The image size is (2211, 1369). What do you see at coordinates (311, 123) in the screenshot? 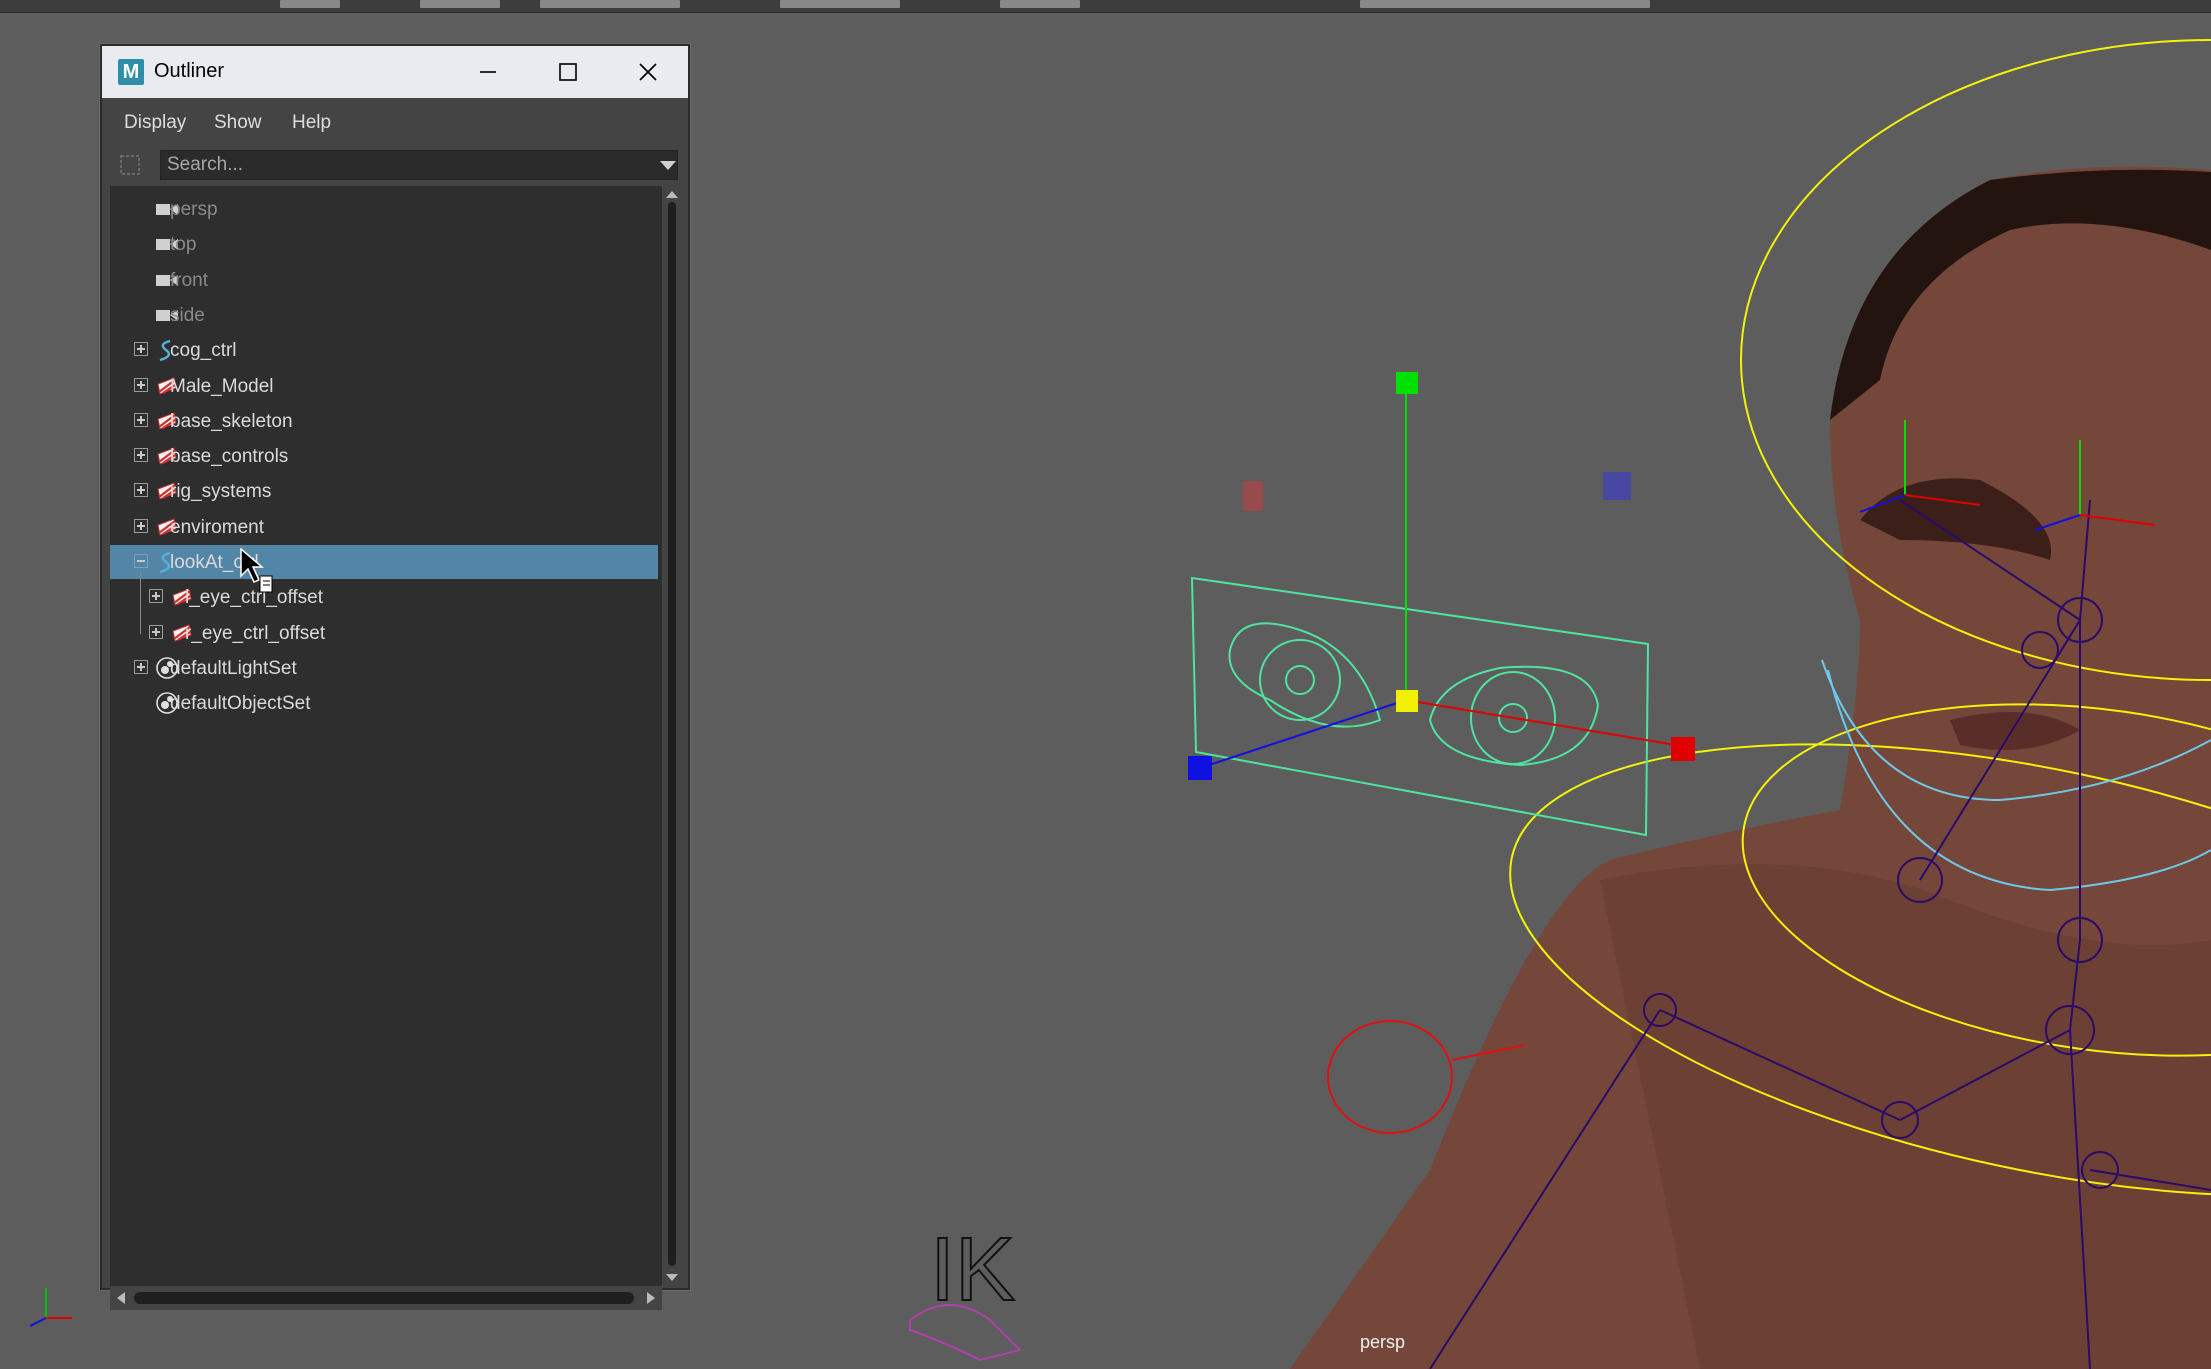
I see `menu-help: Help` at bounding box center [311, 123].